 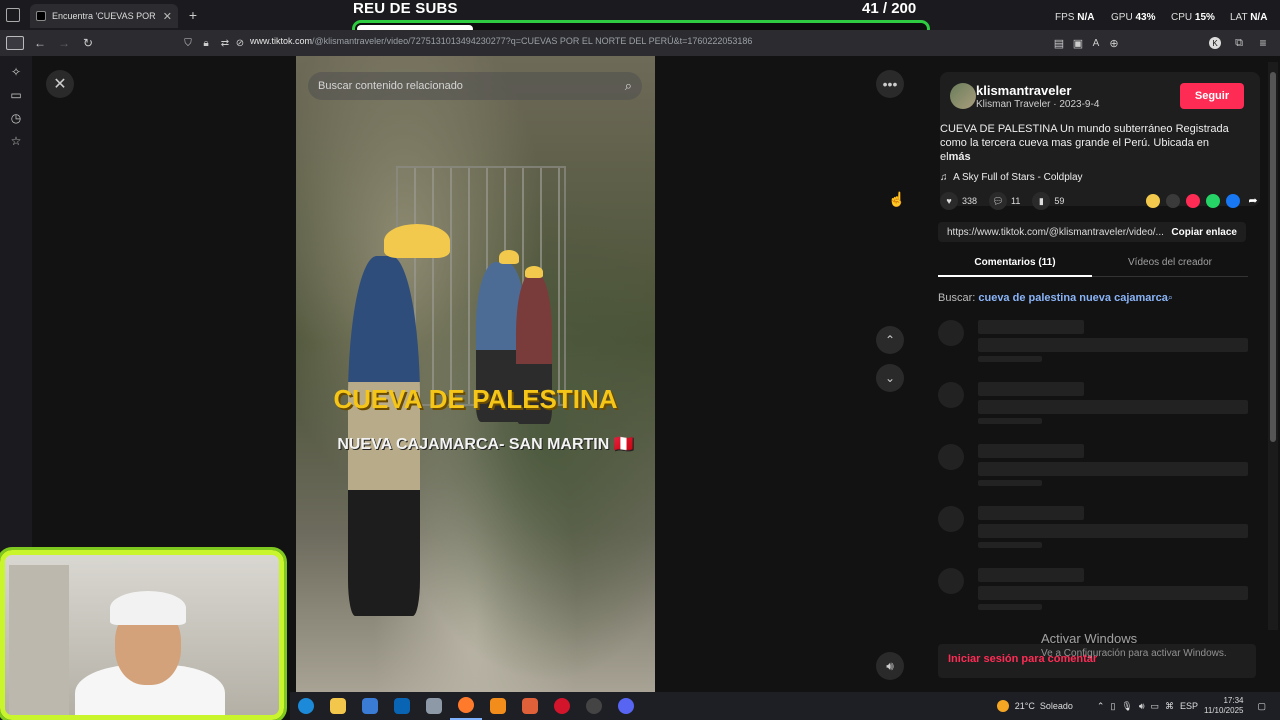 I want to click on zoom-icon: ⊕, so click(x=1114, y=43).